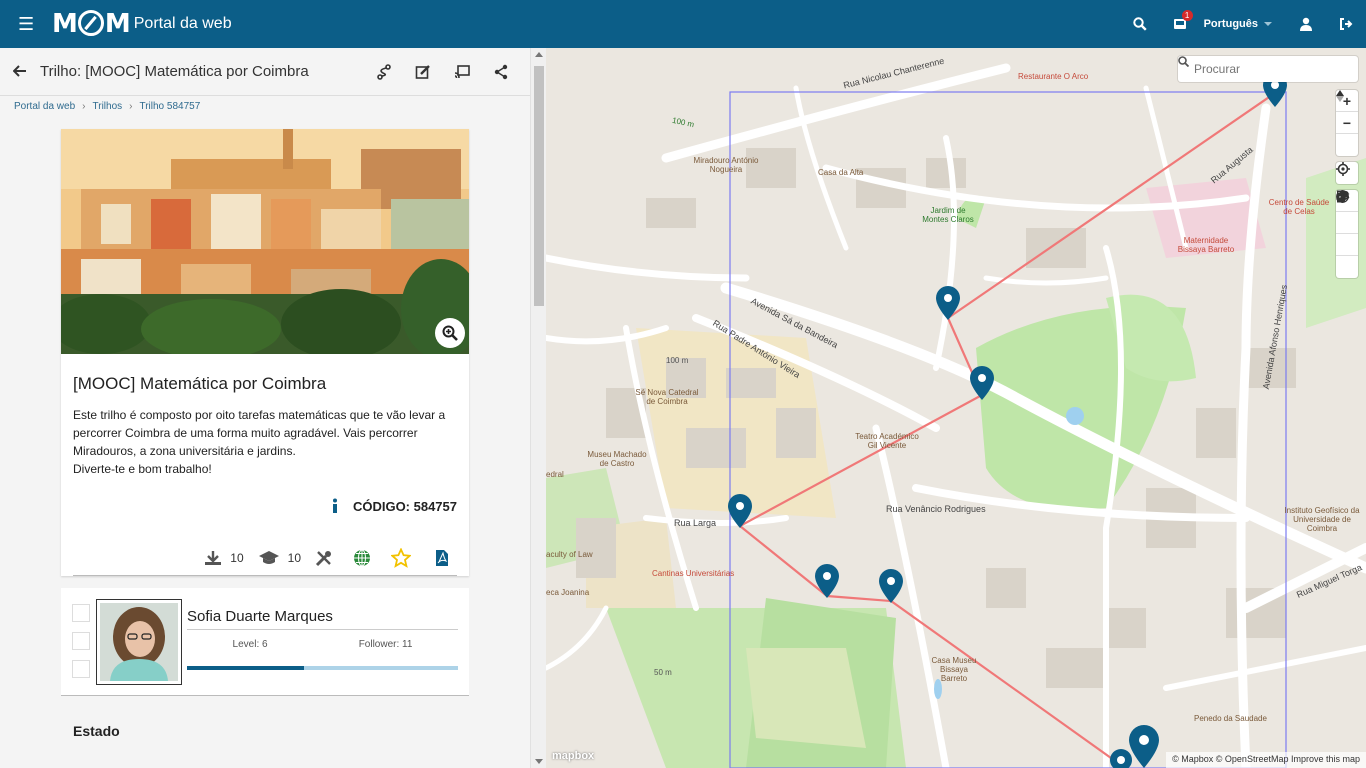 This screenshot has width=1366, height=768. I want to click on map-search-box, so click(1268, 69).